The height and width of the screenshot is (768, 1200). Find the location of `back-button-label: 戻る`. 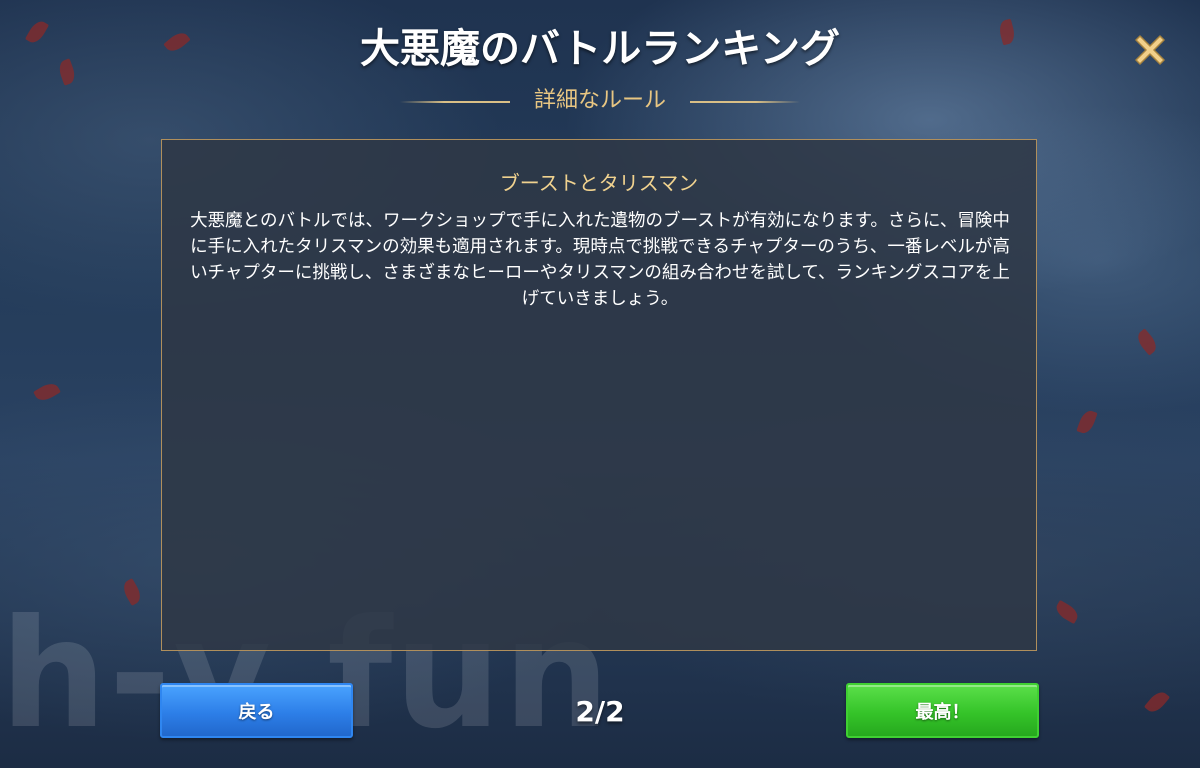

back-button-label: 戻る is located at coordinates (256, 712).